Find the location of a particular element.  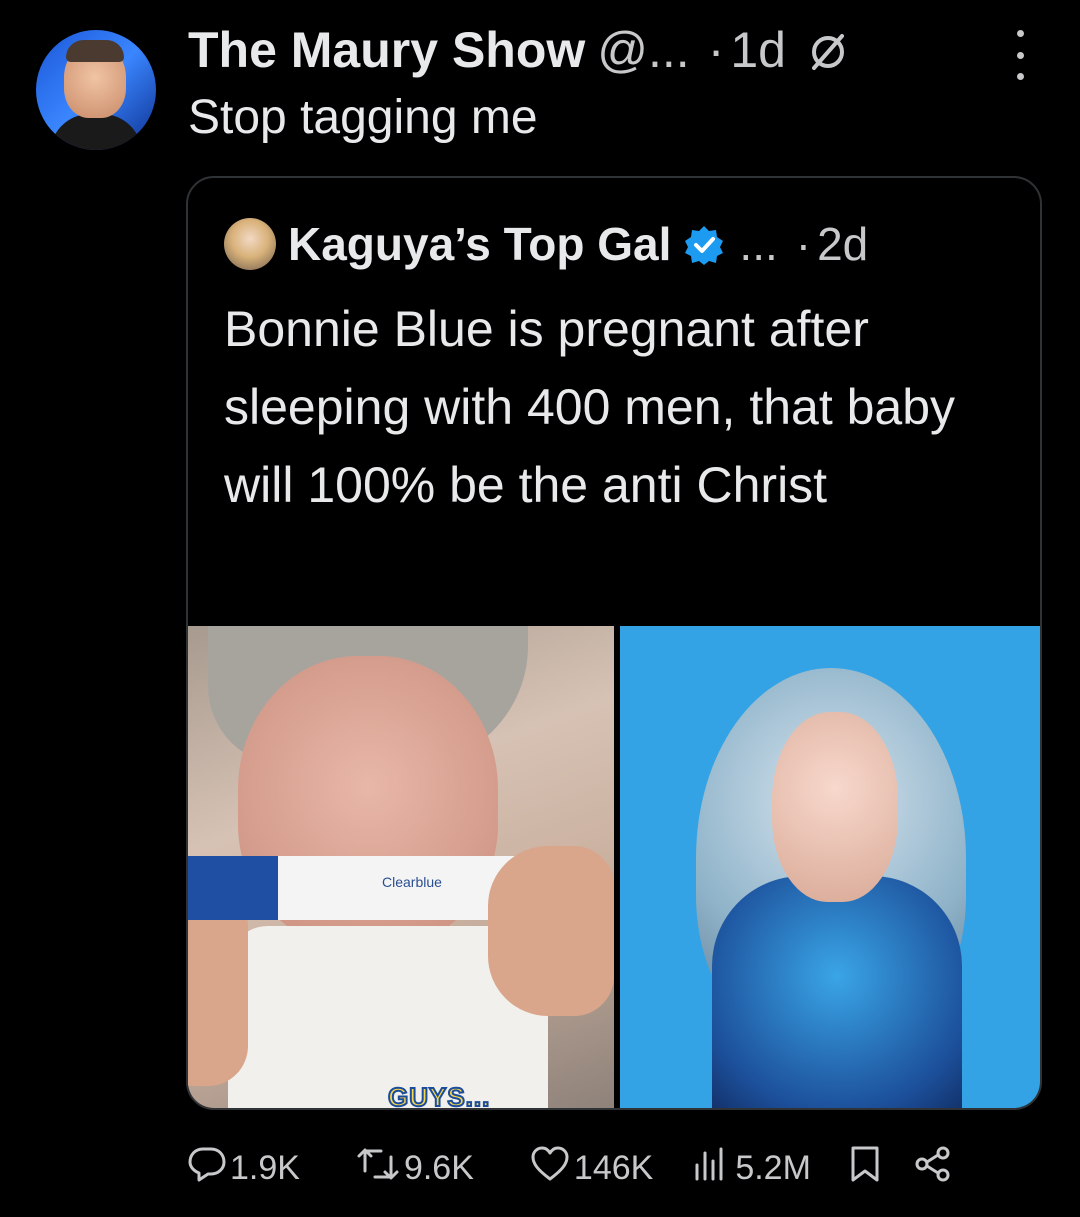

quoted-author-name: Kaguya’s Top Gal is located at coordinates (479, 244).